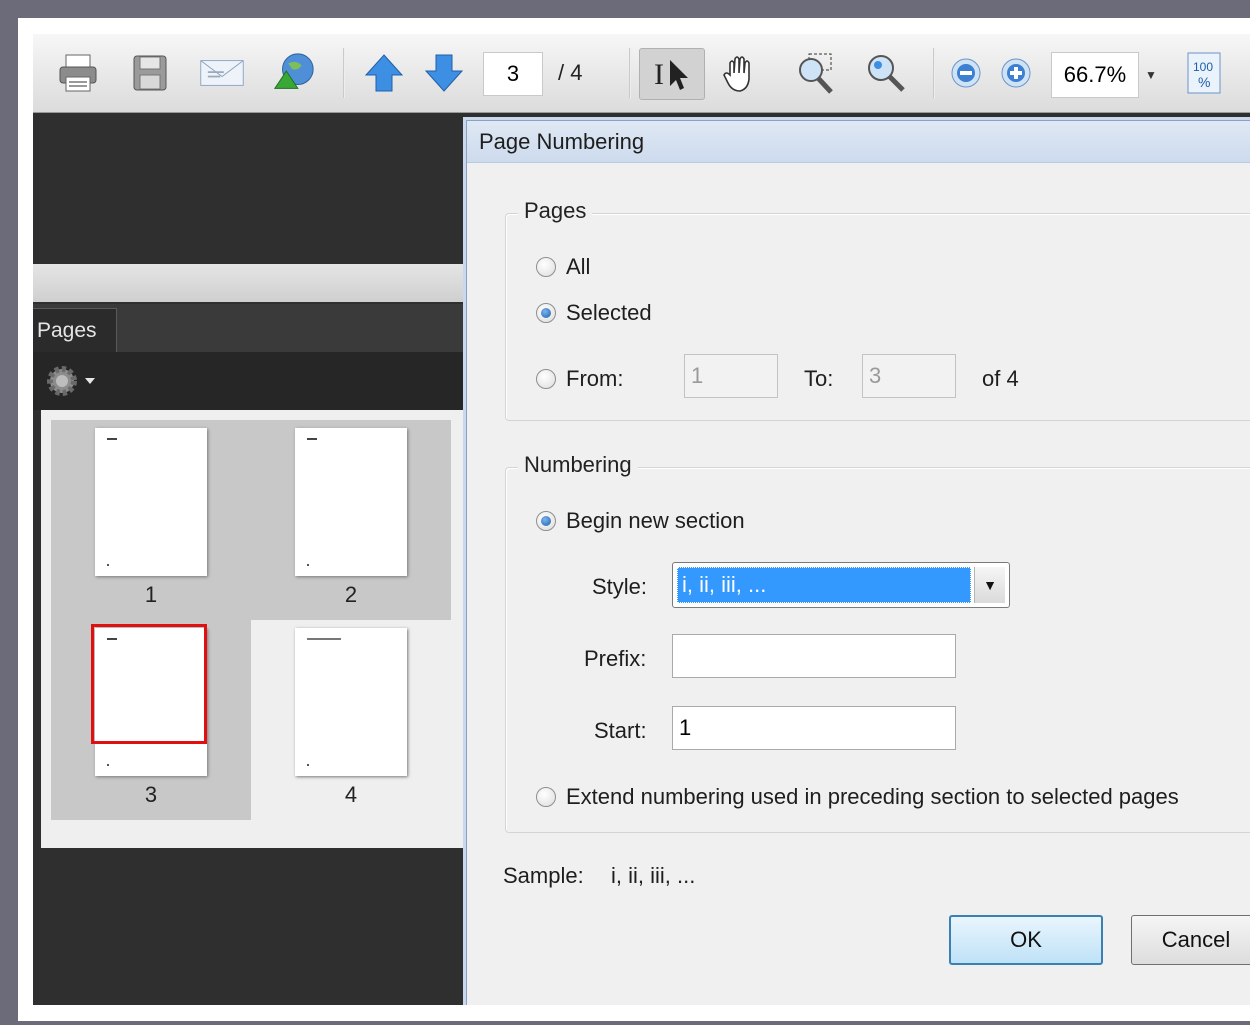 The image size is (1250, 1025). I want to click on chevron-down-icon: ▼, so click(989, 585).